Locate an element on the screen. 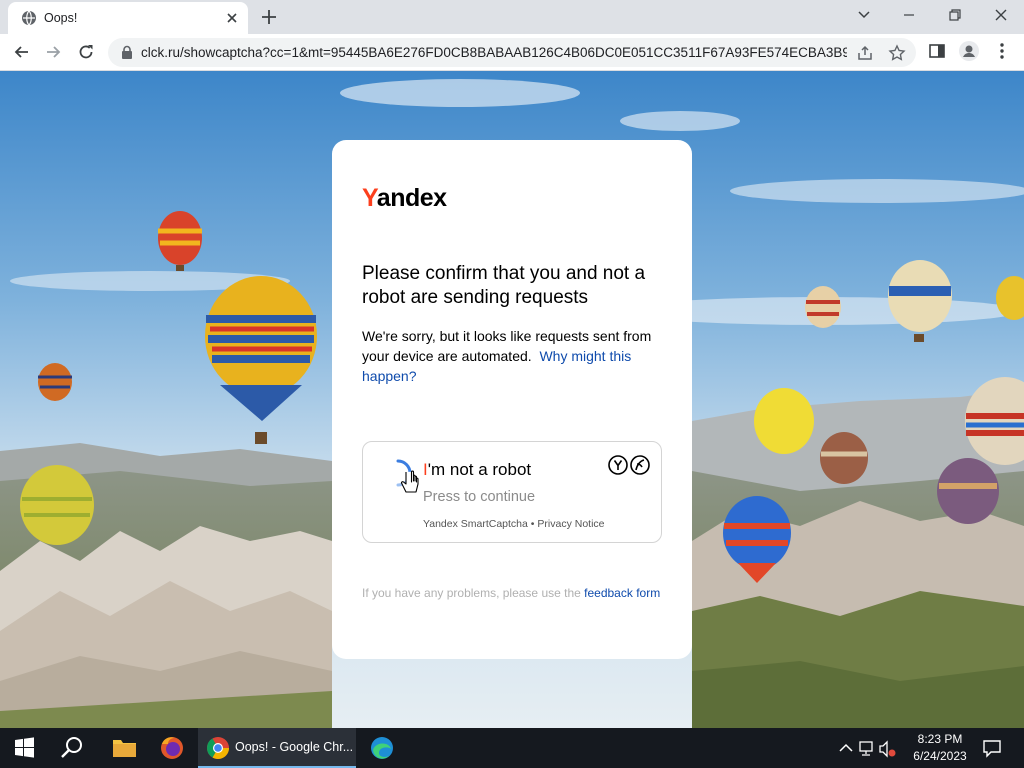  chrome-icon is located at coordinates (218, 748).